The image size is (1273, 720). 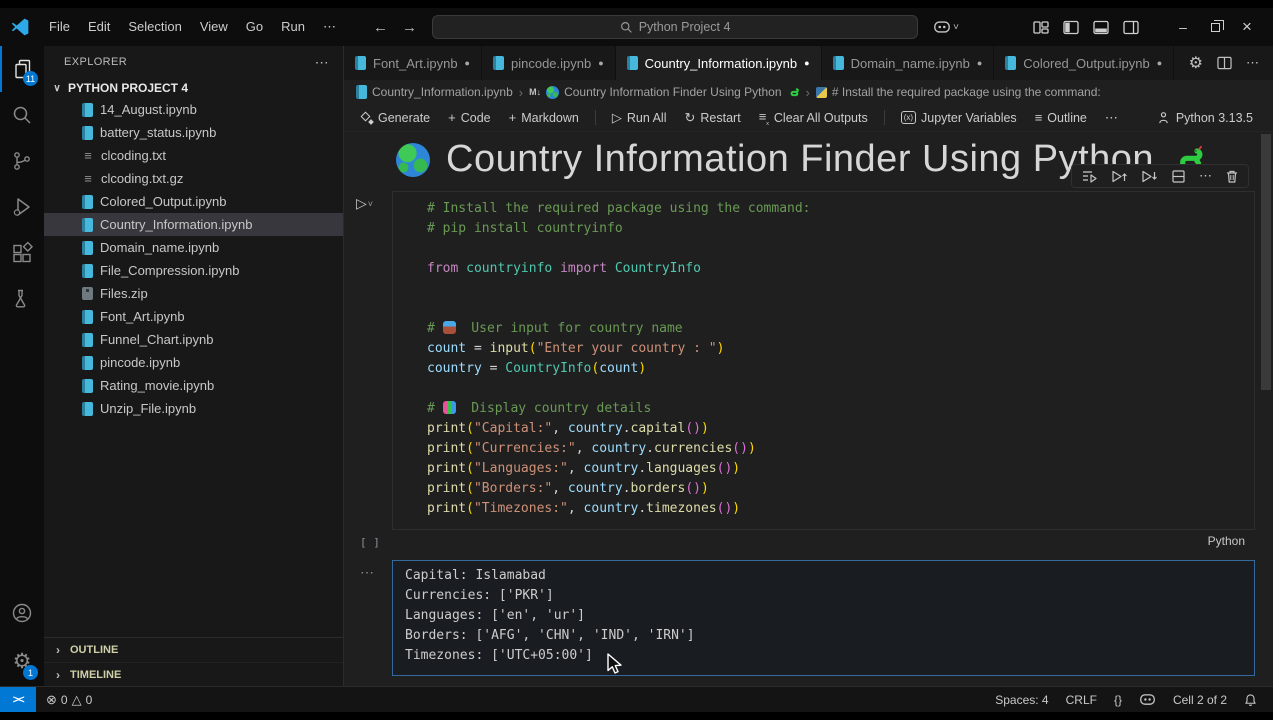 What do you see at coordinates (22, 613) in the screenshot?
I see `accounts-button` at bounding box center [22, 613].